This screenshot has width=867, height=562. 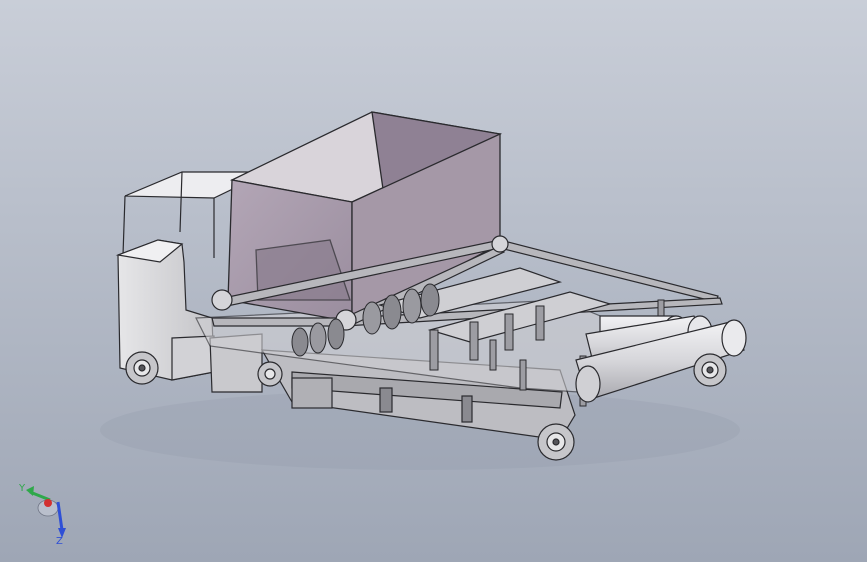 What do you see at coordinates (60, 516) in the screenshot?
I see `z-axis-arrow-icon` at bounding box center [60, 516].